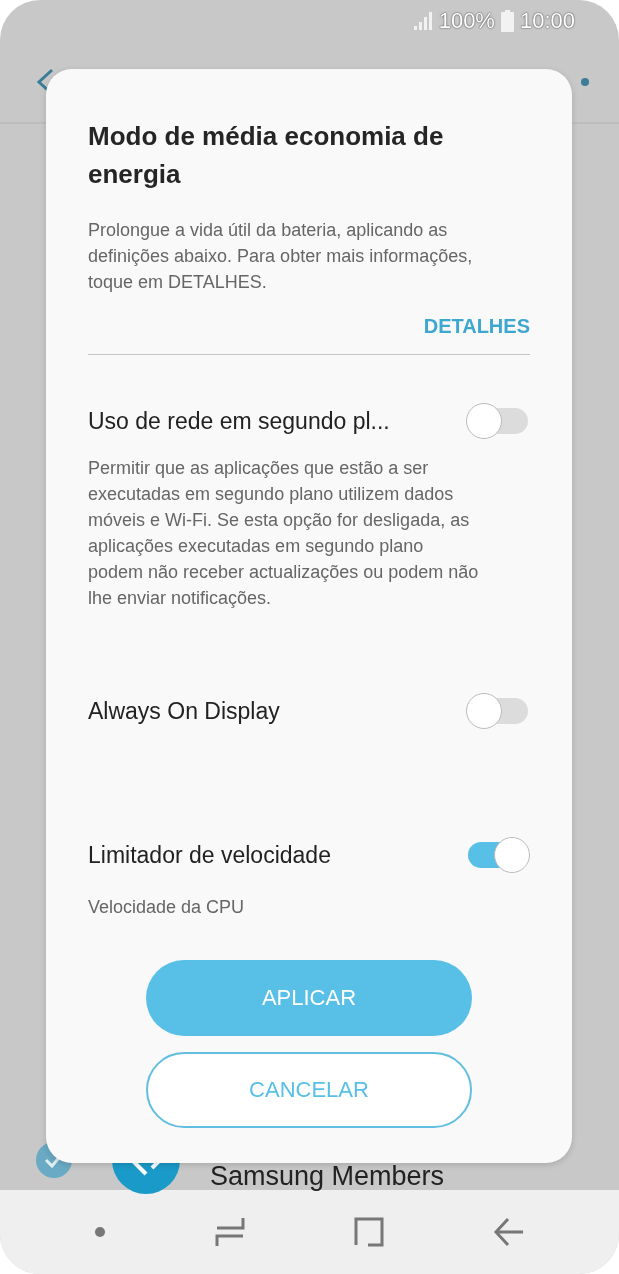 The width and height of the screenshot is (619, 1274). Describe the element at coordinates (230, 1232) in the screenshot. I see `recent-apps-icon` at that location.